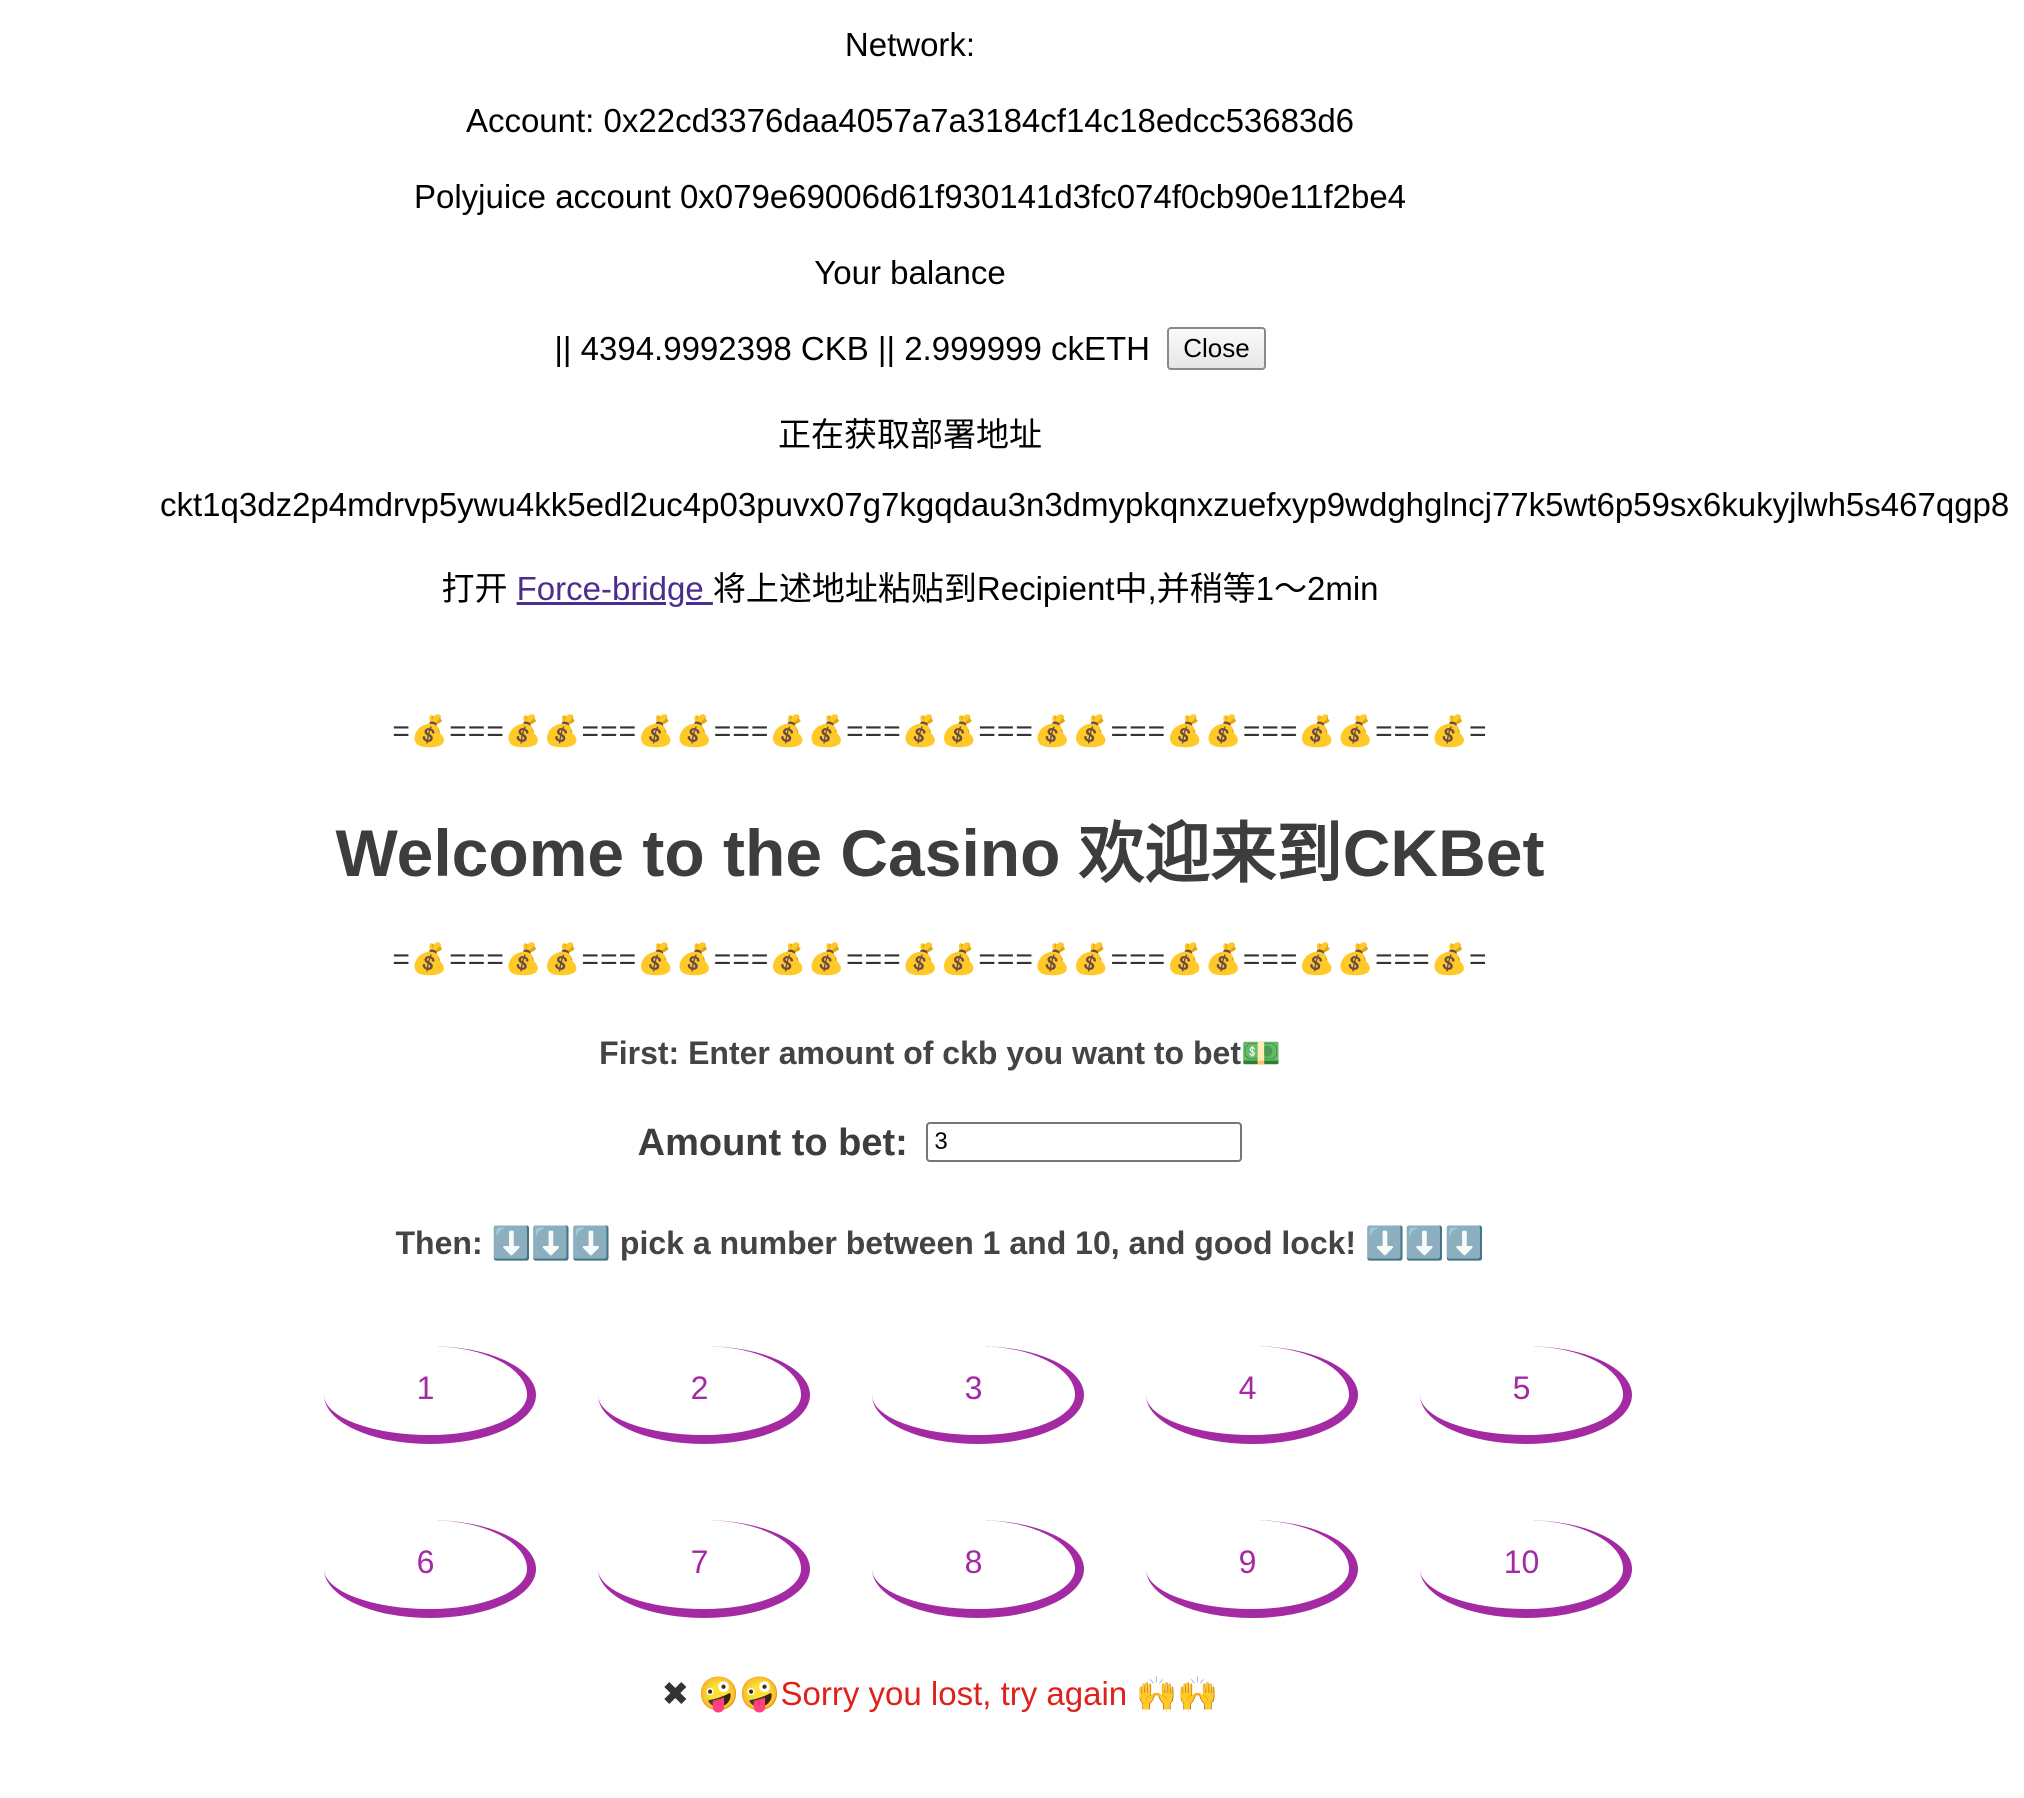 The image size is (2024, 1798). What do you see at coordinates (978, 1569) in the screenshot?
I see `number-button-8: 8` at bounding box center [978, 1569].